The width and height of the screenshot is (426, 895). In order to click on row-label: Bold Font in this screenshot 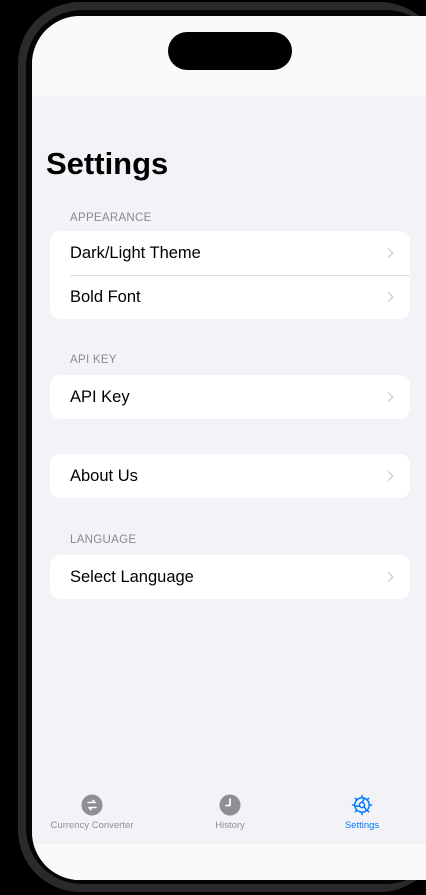, I will do `click(105, 296)`.